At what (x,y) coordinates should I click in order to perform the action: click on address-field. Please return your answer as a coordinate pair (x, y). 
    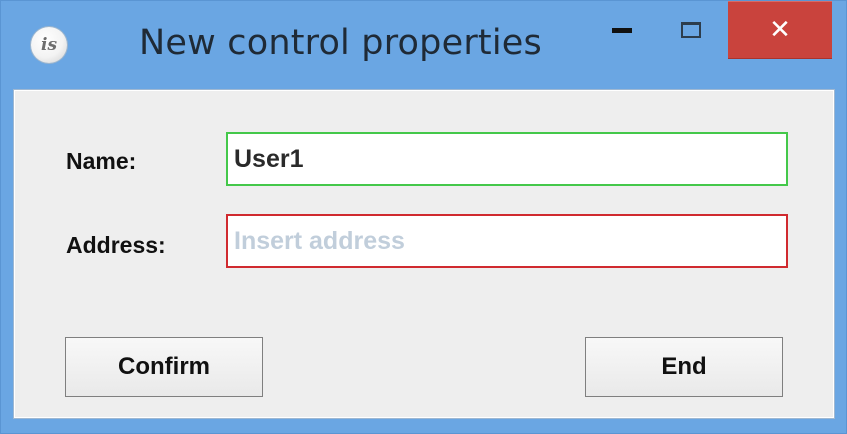
    Looking at the image, I should click on (507, 241).